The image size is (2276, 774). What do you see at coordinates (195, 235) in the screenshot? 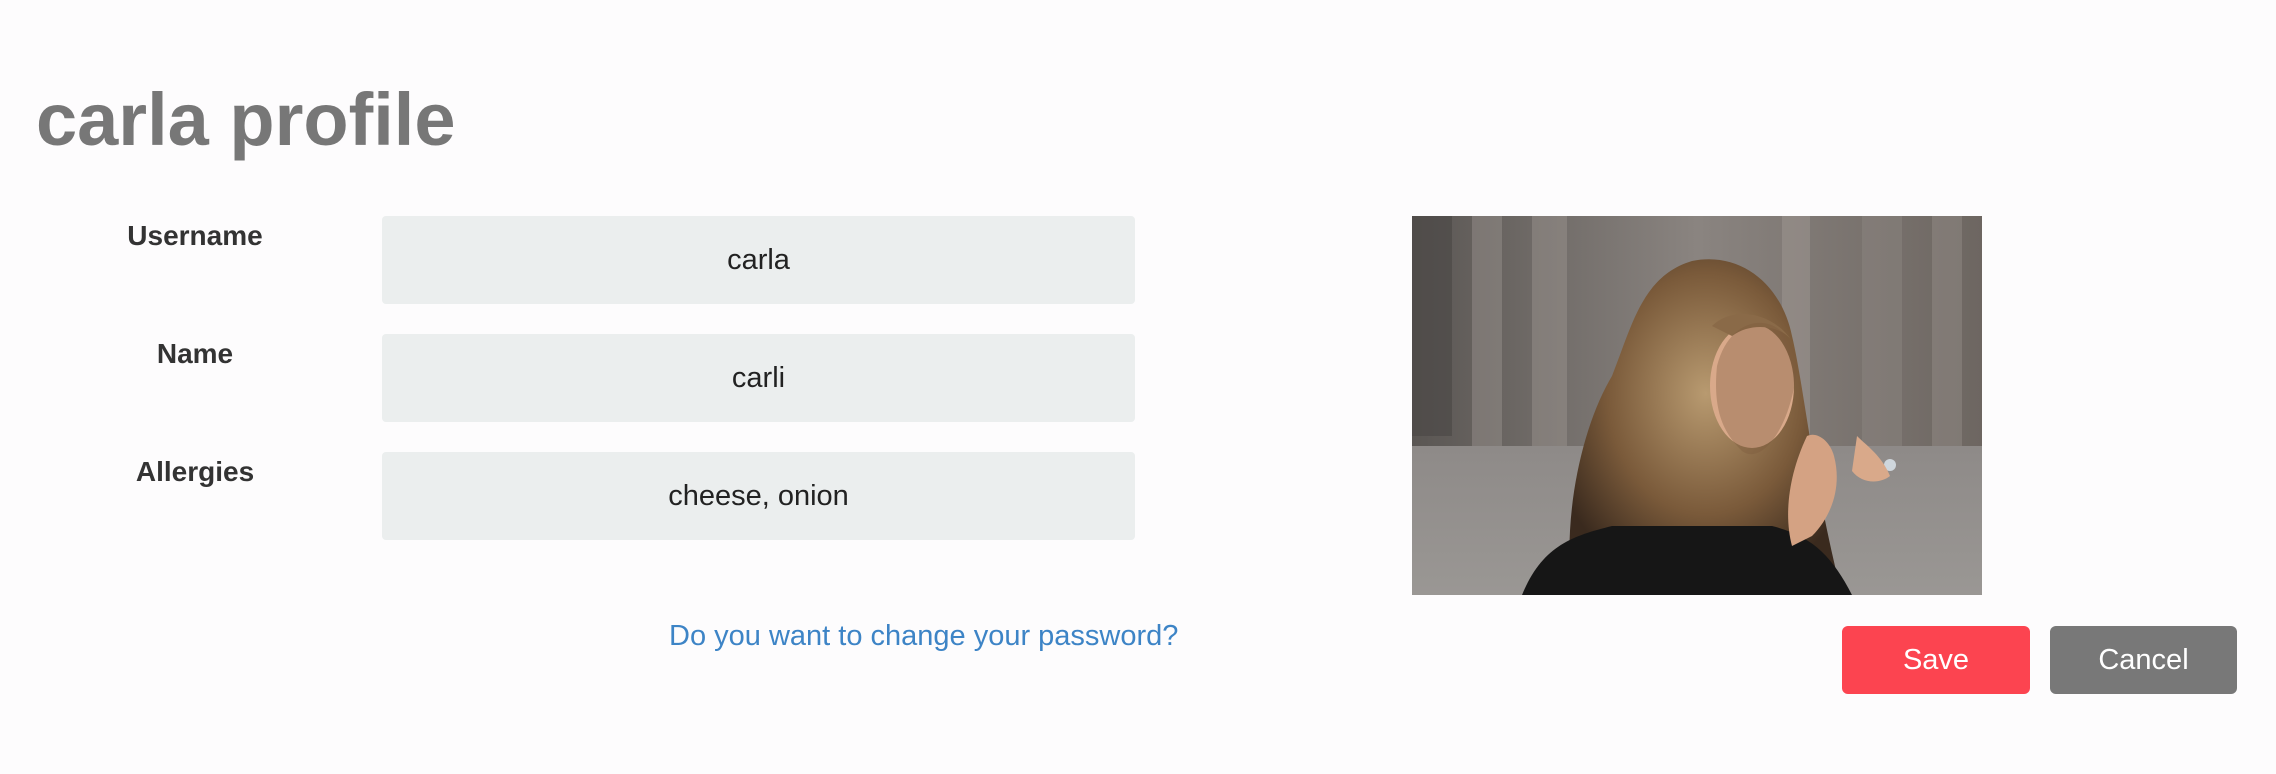
I see `username-label: Username` at bounding box center [195, 235].